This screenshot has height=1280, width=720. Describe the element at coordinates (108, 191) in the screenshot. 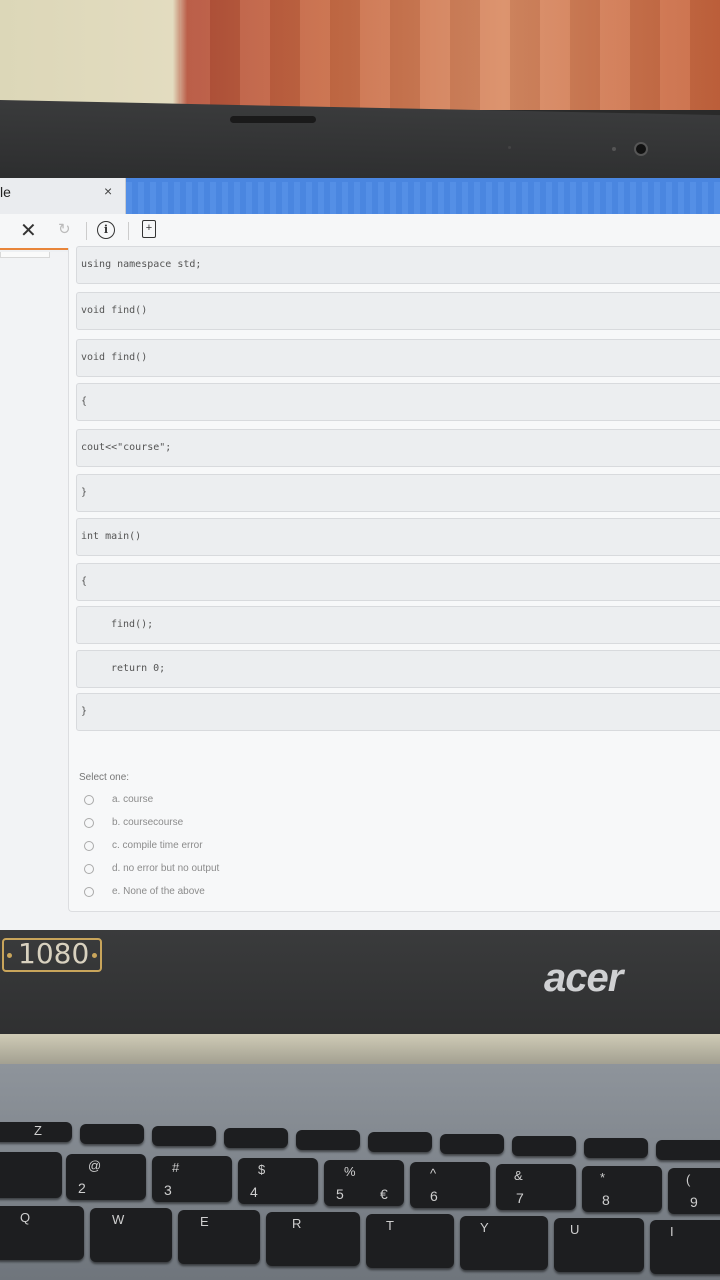

I see `tab-close-button: ×` at that location.